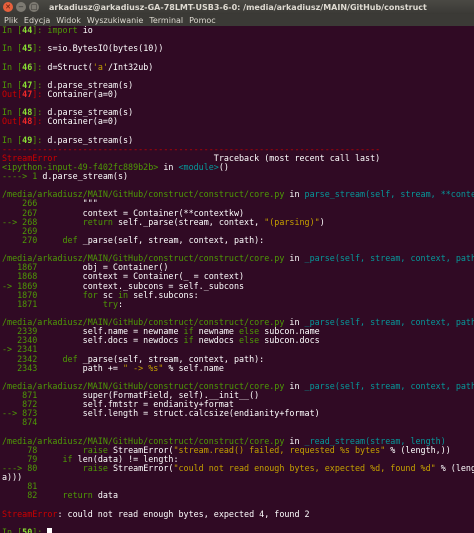 Image resolution: width=474 pixels, height=533 pixels. What do you see at coordinates (238, 367) in the screenshot?
I see `terminal-line: 2343 path += " -> %s" % self.name` at bounding box center [238, 367].